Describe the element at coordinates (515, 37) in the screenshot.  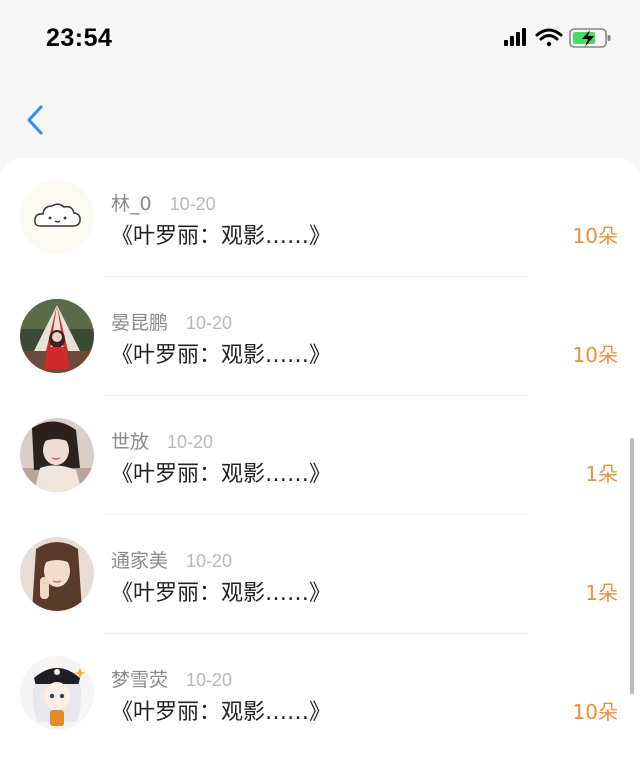
I see `signal-icon` at that location.